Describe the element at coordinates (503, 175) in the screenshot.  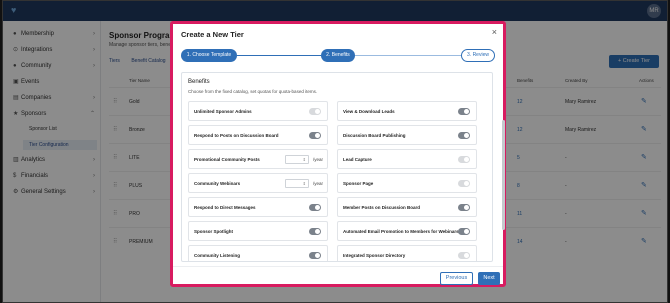
I see `modal-scrollbar` at that location.